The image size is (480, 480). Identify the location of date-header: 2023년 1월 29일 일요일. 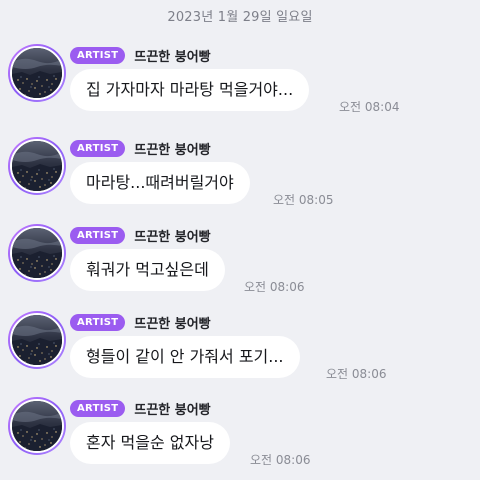
(240, 17).